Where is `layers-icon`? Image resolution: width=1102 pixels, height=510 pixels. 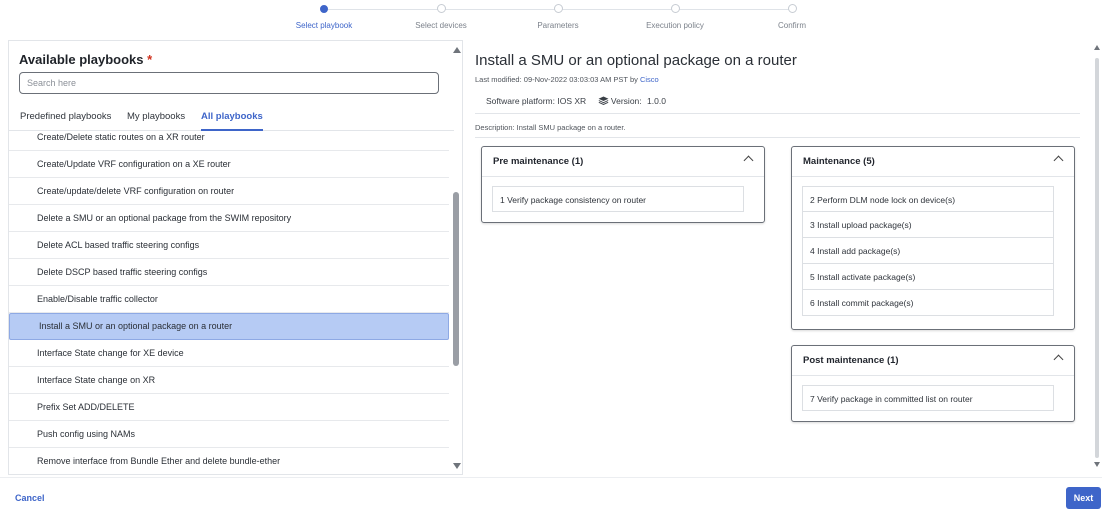 layers-icon is located at coordinates (603, 100).